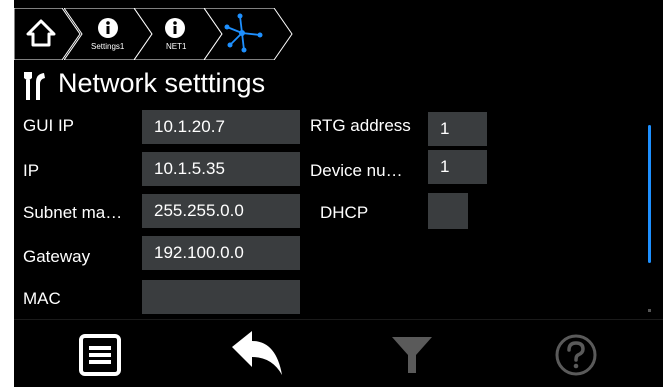  I want to click on help-icon, so click(576, 355).